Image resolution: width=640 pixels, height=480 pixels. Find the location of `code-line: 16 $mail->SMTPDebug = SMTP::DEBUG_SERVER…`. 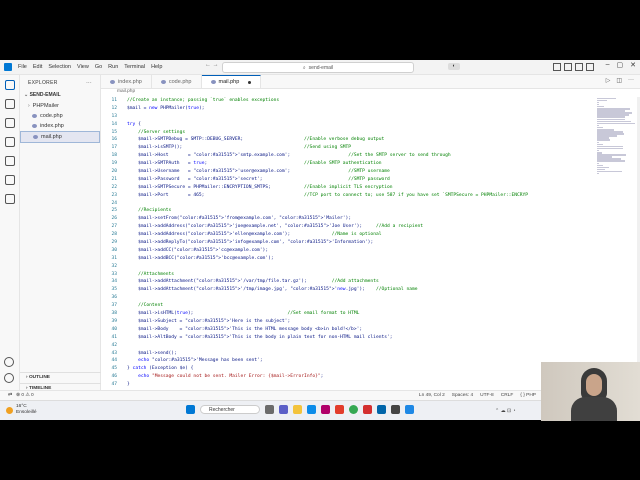

code-line: 16 $mail->SMTPDebug = SMTP::DEBUG_SERVER… is located at coordinates (349, 140).